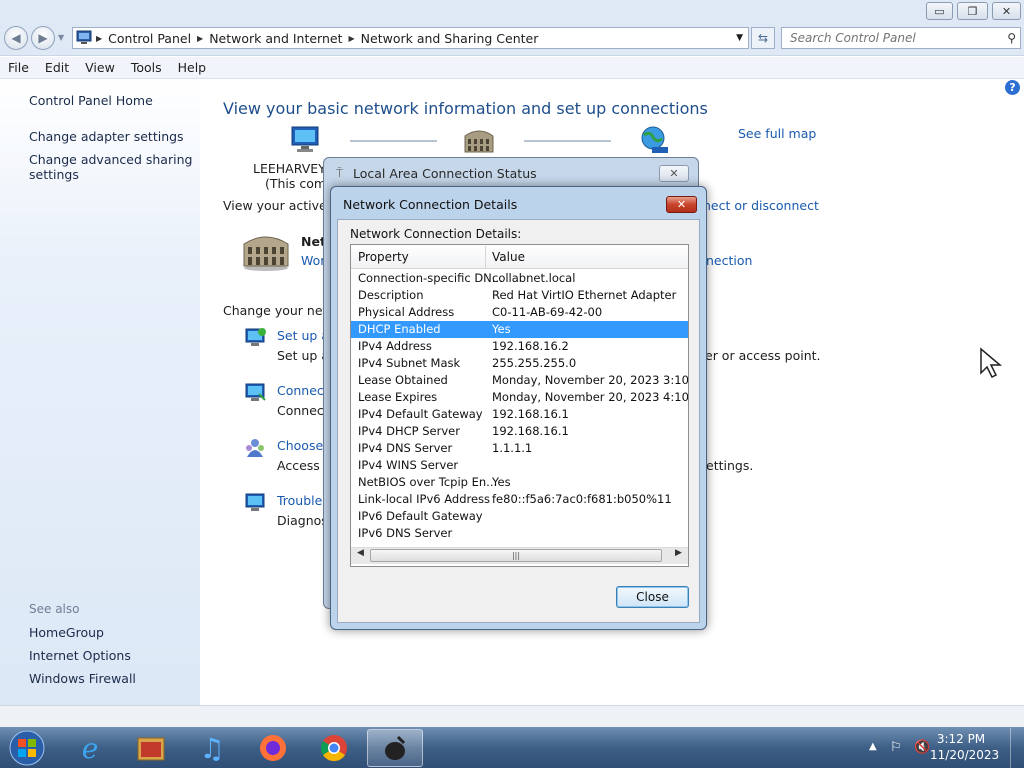 The image size is (1024, 768). I want to click on change-advanced-sharing-link: Change advanced sharing, so click(110, 159).